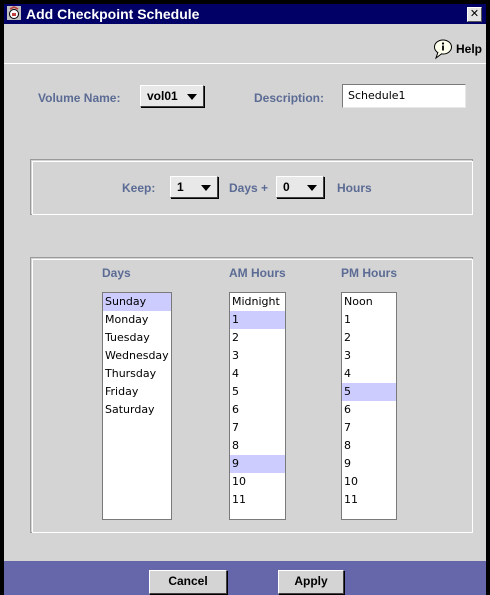 The height and width of the screenshot is (595, 490). I want to click on keep-hours-value: 0, so click(286, 187).